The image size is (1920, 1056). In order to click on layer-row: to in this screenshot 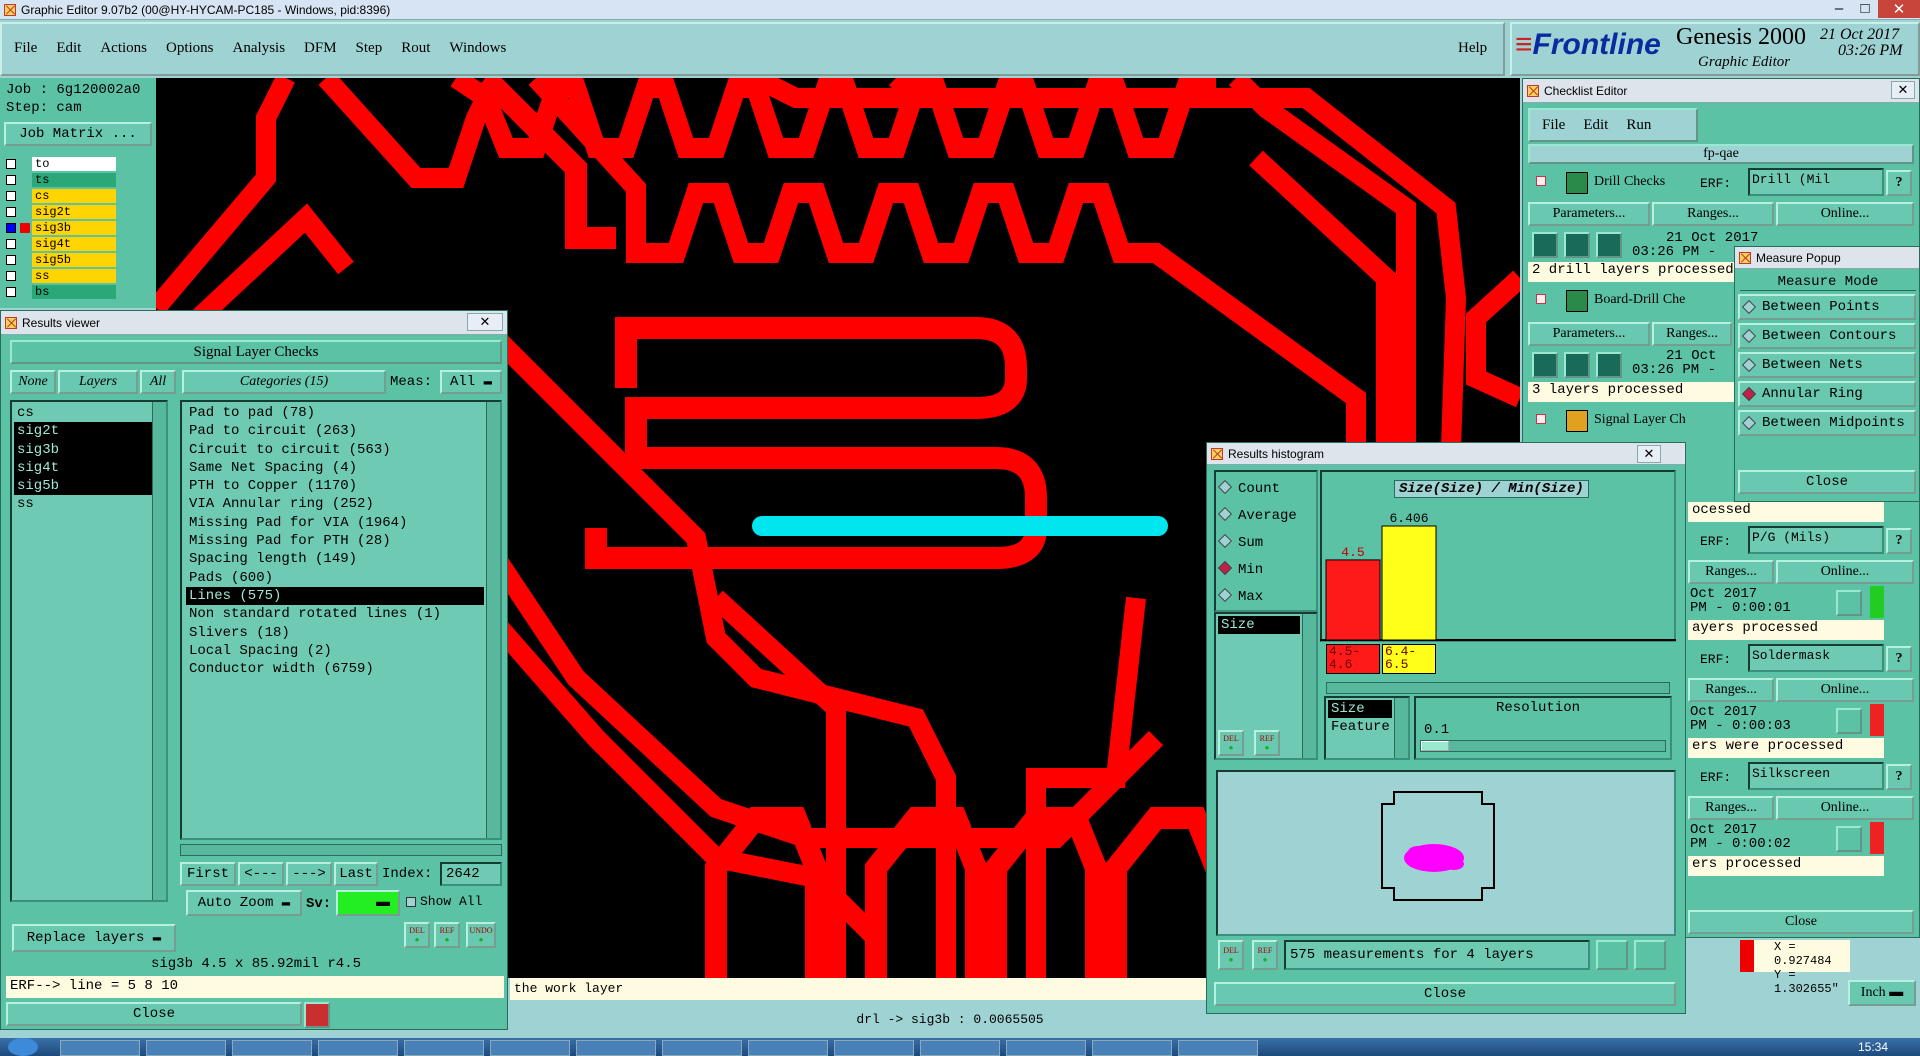, I will do `click(65, 164)`.